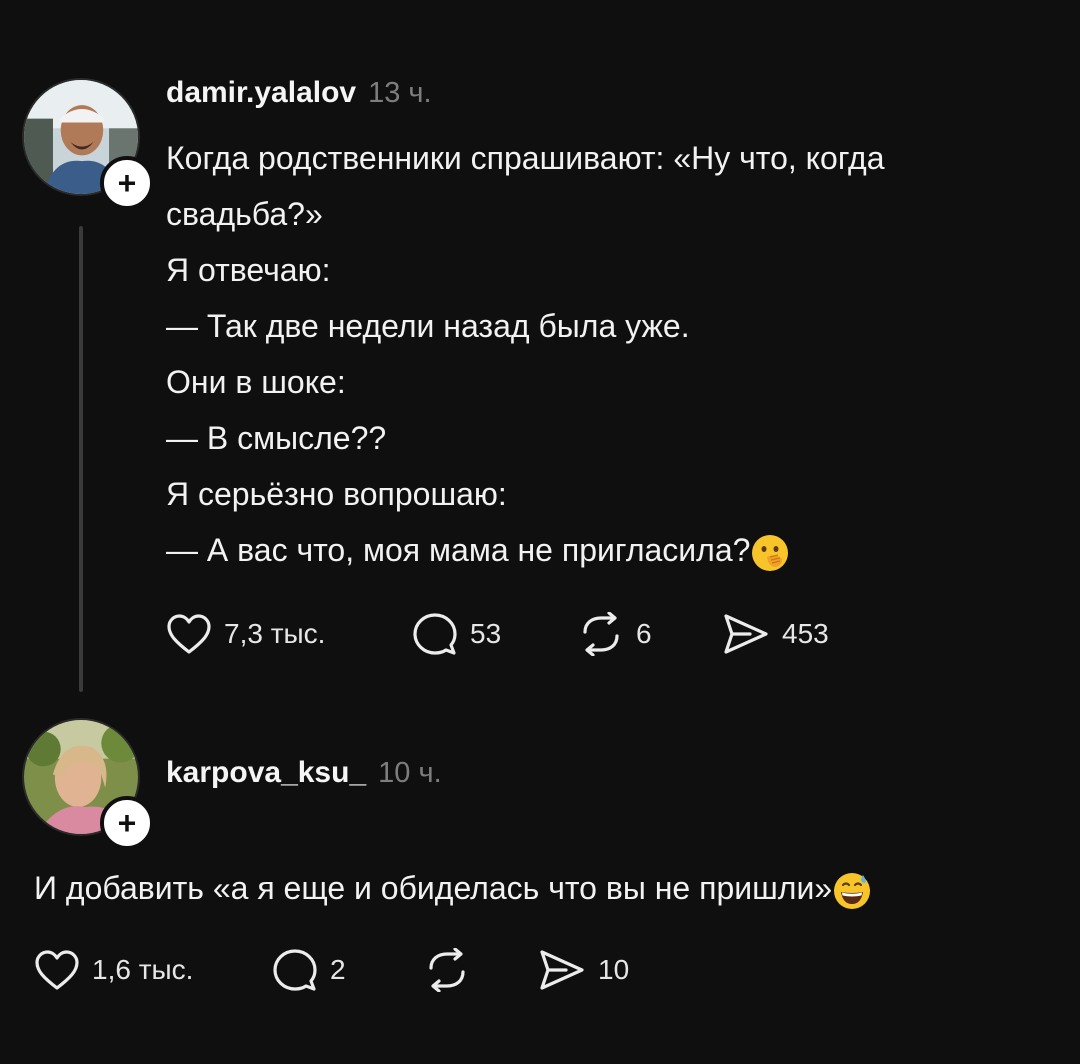  What do you see at coordinates (127, 183) in the screenshot?
I see `follow-button-damir: +` at bounding box center [127, 183].